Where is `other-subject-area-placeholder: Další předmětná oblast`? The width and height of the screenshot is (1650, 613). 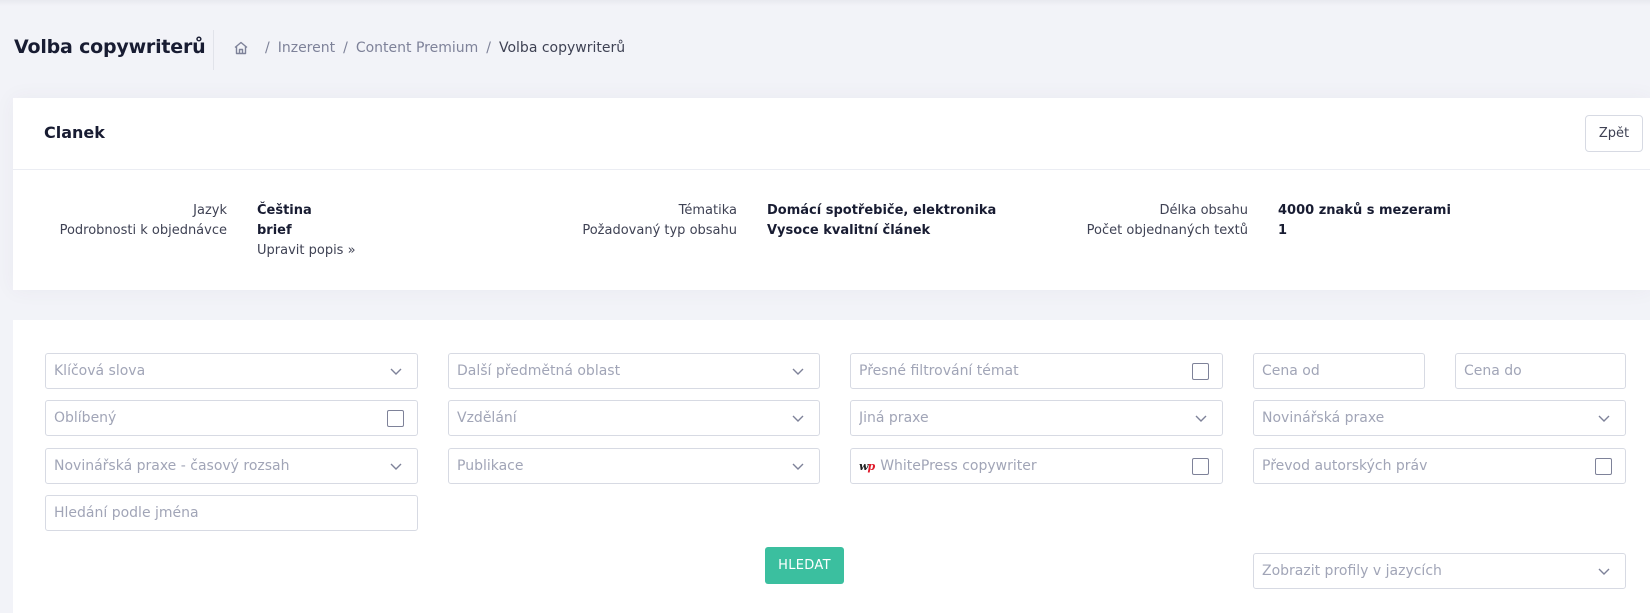 other-subject-area-placeholder: Další předmětná oblast is located at coordinates (539, 371).